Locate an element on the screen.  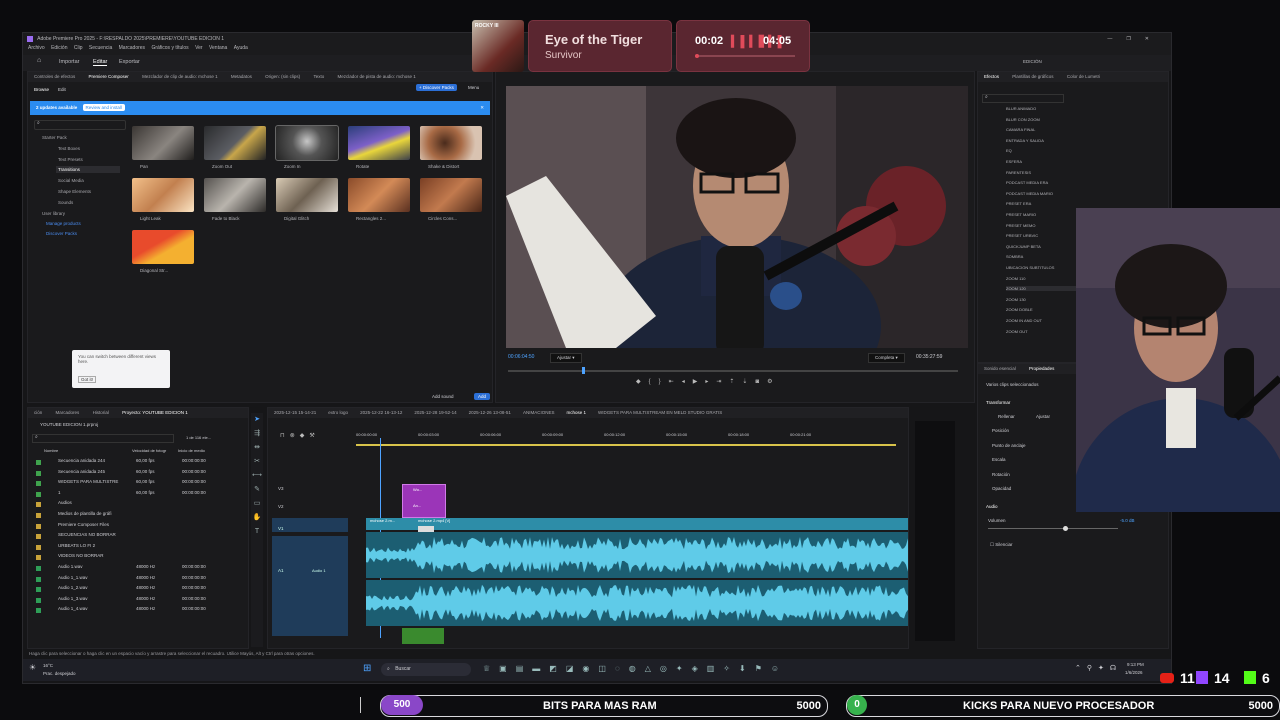
app-icon: ♕ is located at coordinates (491, 668).